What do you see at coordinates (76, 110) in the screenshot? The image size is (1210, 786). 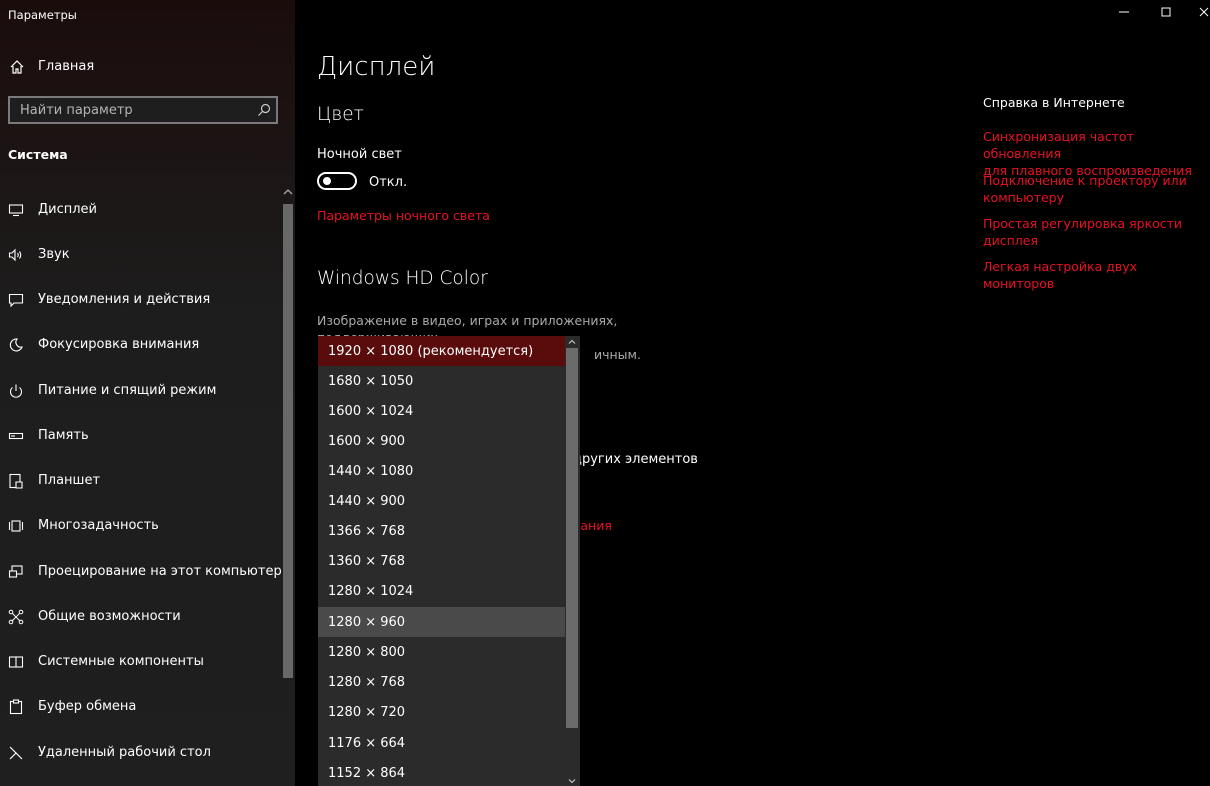 I see `search-placeholder: Найти параметр` at bounding box center [76, 110].